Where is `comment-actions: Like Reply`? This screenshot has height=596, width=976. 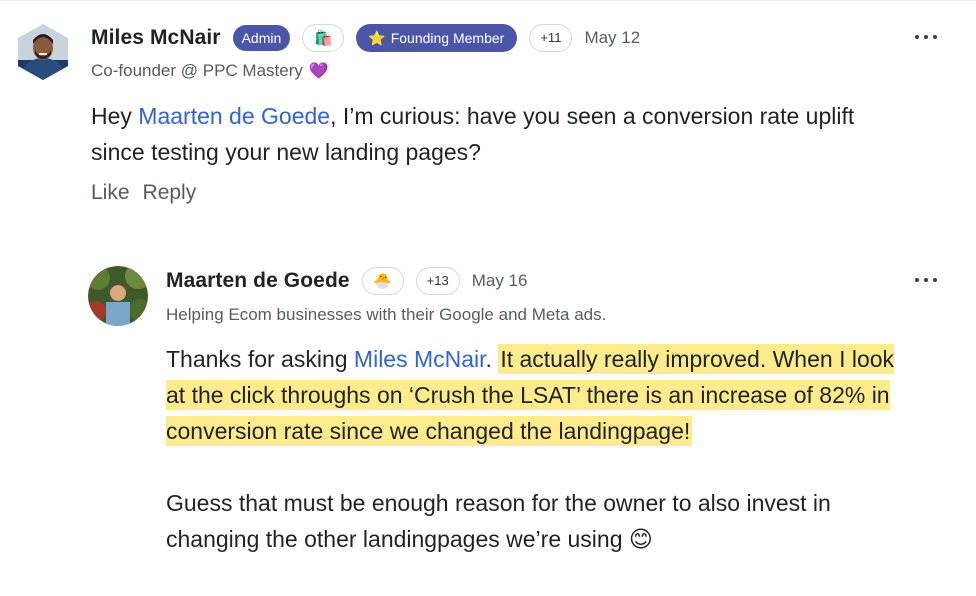 comment-actions: Like Reply is located at coordinates (143, 193).